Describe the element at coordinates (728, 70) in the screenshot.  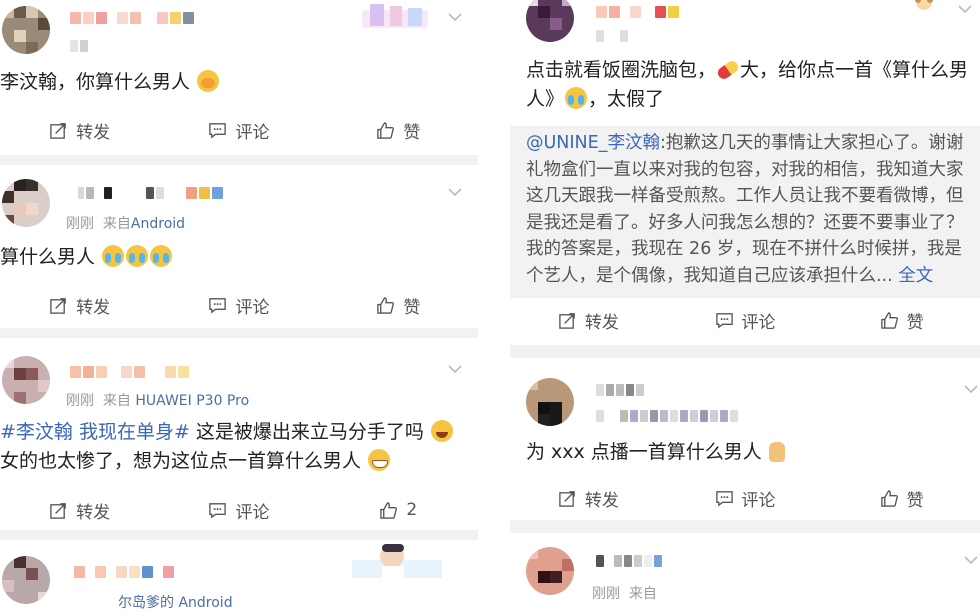
I see `pill-emoji-icon` at that location.